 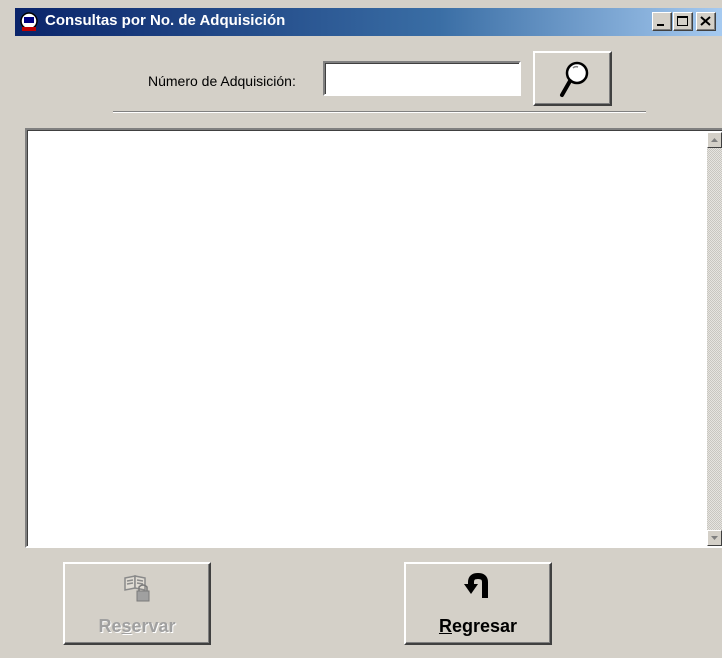 I want to click on scroll-up-button, so click(x=714, y=140).